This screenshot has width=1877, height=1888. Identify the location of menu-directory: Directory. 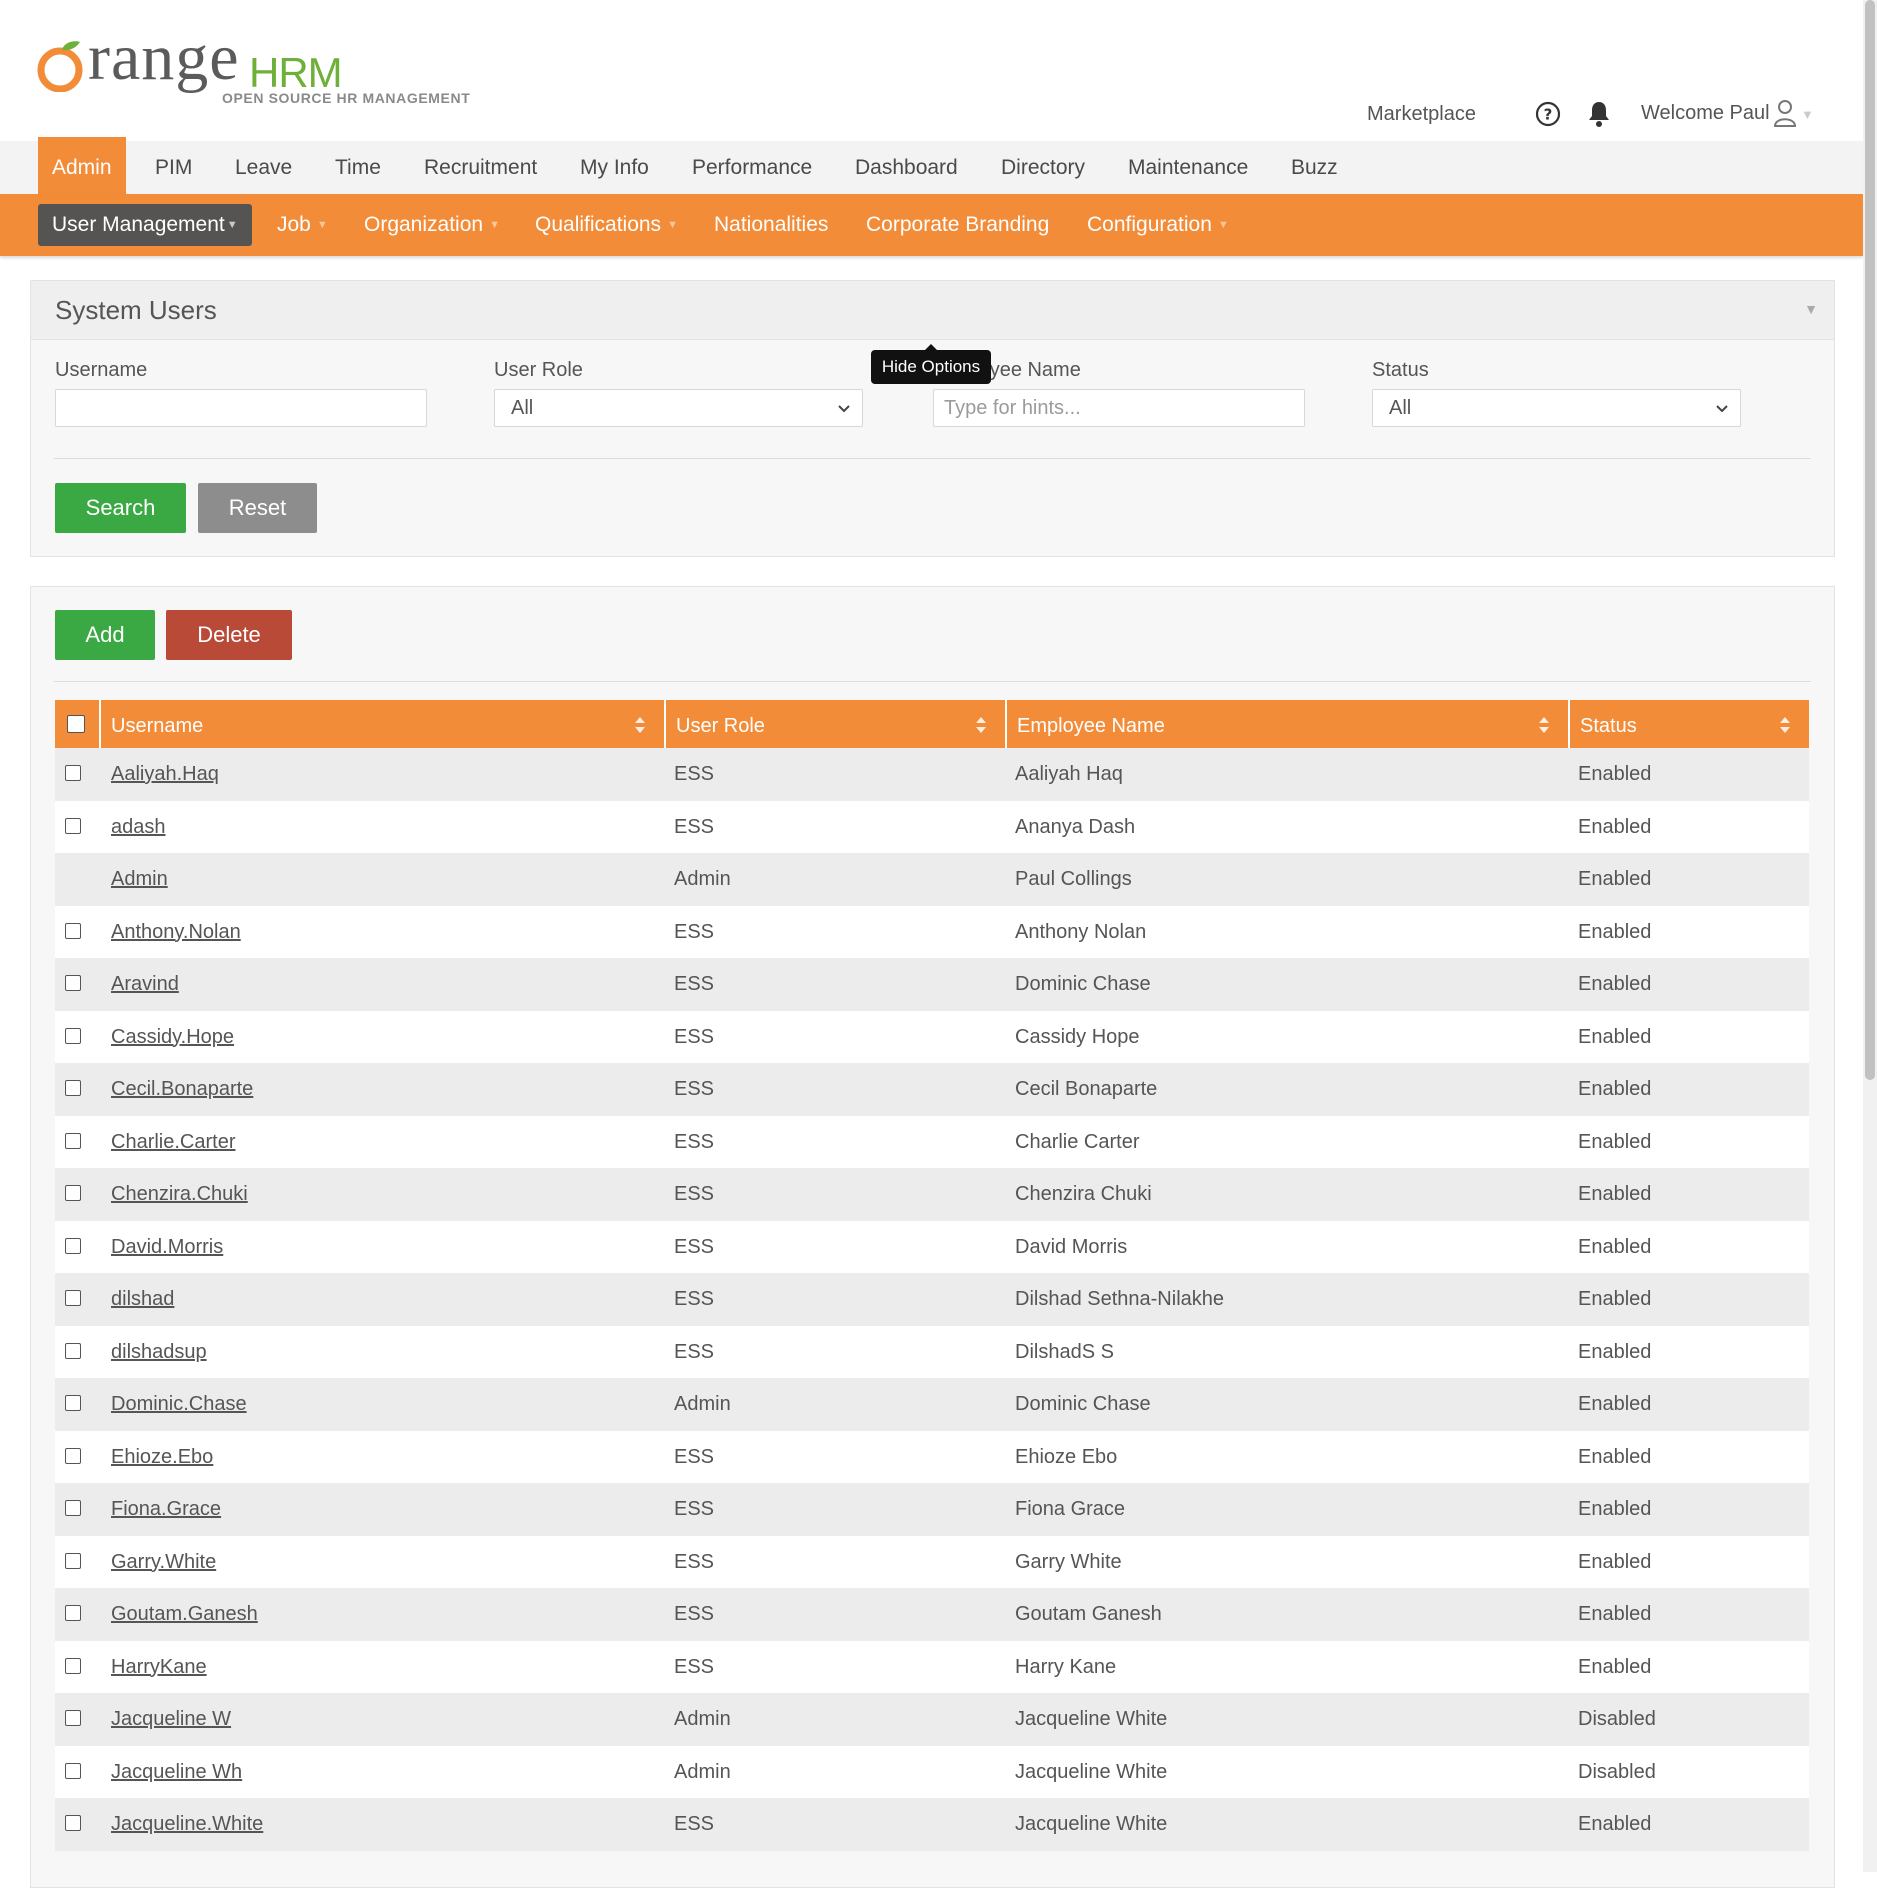
(1043, 167).